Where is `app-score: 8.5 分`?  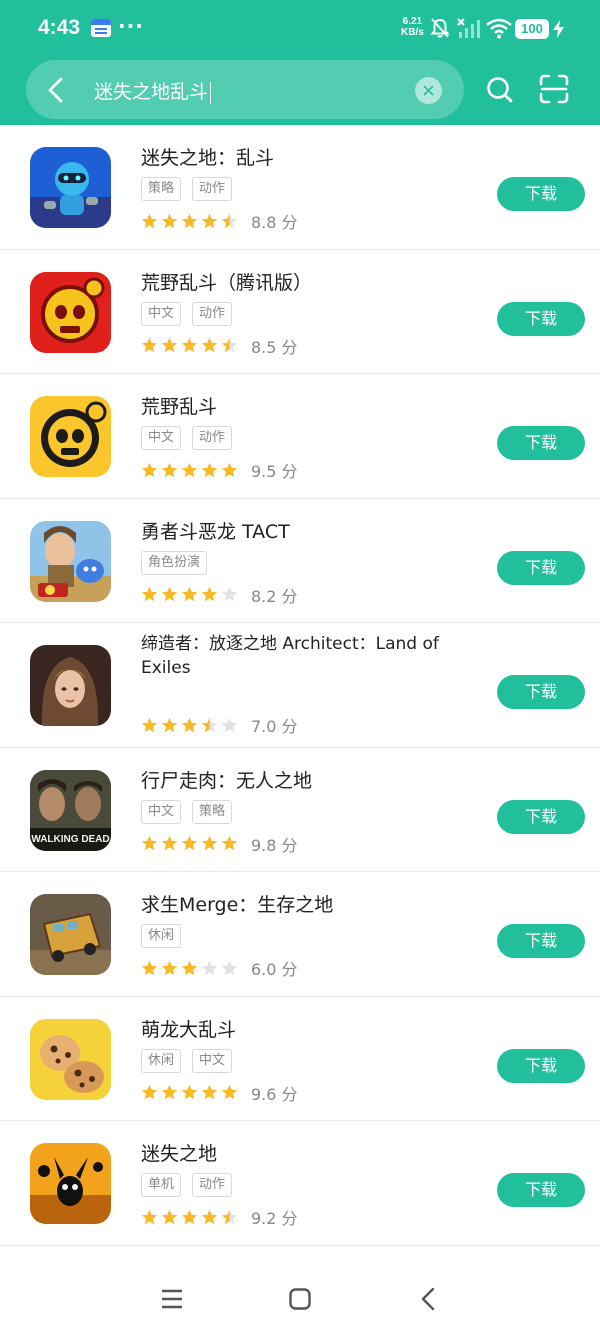
app-score: 8.5 分 is located at coordinates (274, 347).